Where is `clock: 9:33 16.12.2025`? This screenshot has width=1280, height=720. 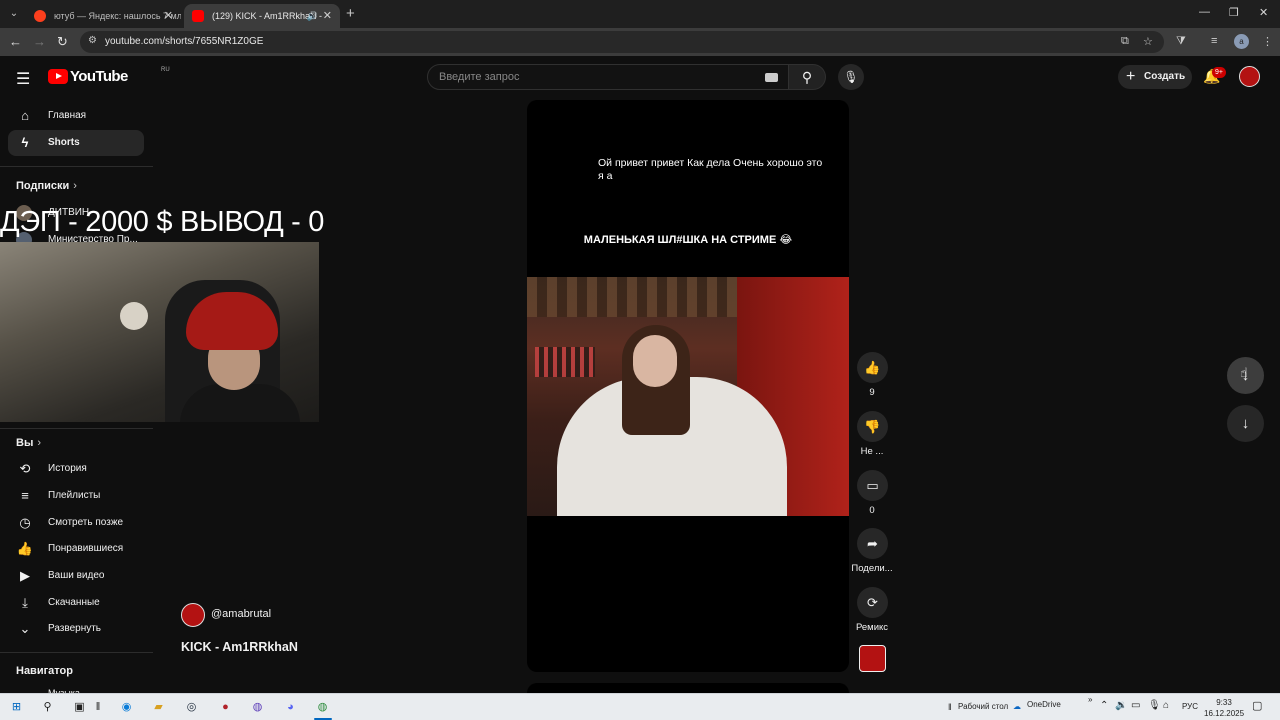 clock: 9:33 16.12.2025 is located at coordinates (1224, 708).